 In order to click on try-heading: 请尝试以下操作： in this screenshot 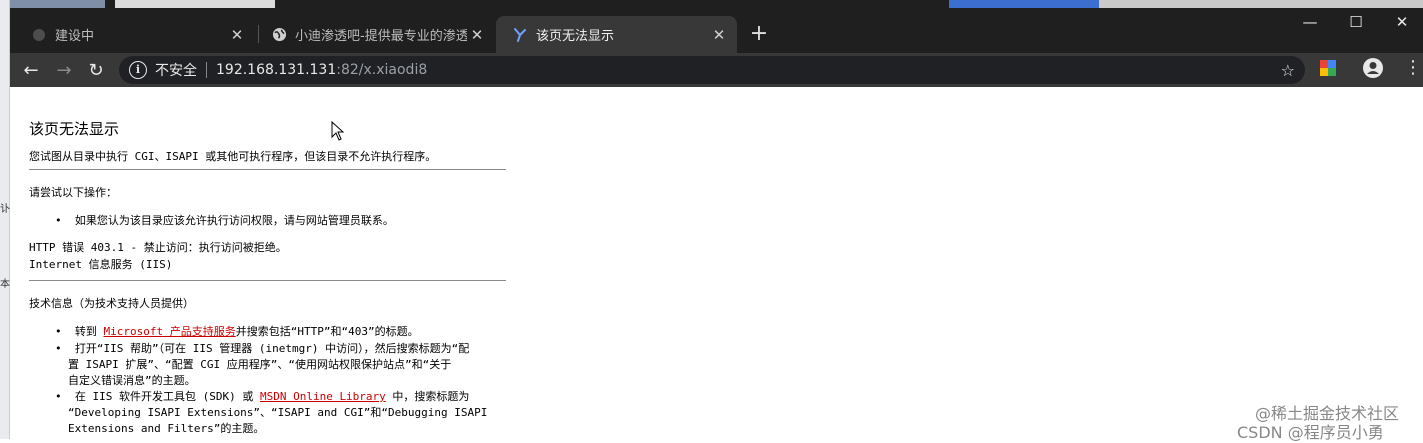, I will do `click(73, 192)`.